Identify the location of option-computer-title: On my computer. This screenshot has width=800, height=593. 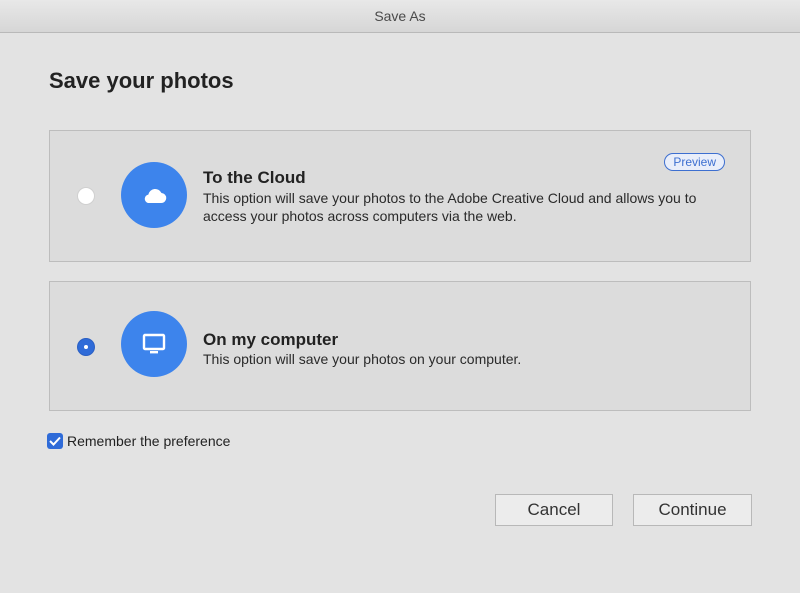
(271, 339).